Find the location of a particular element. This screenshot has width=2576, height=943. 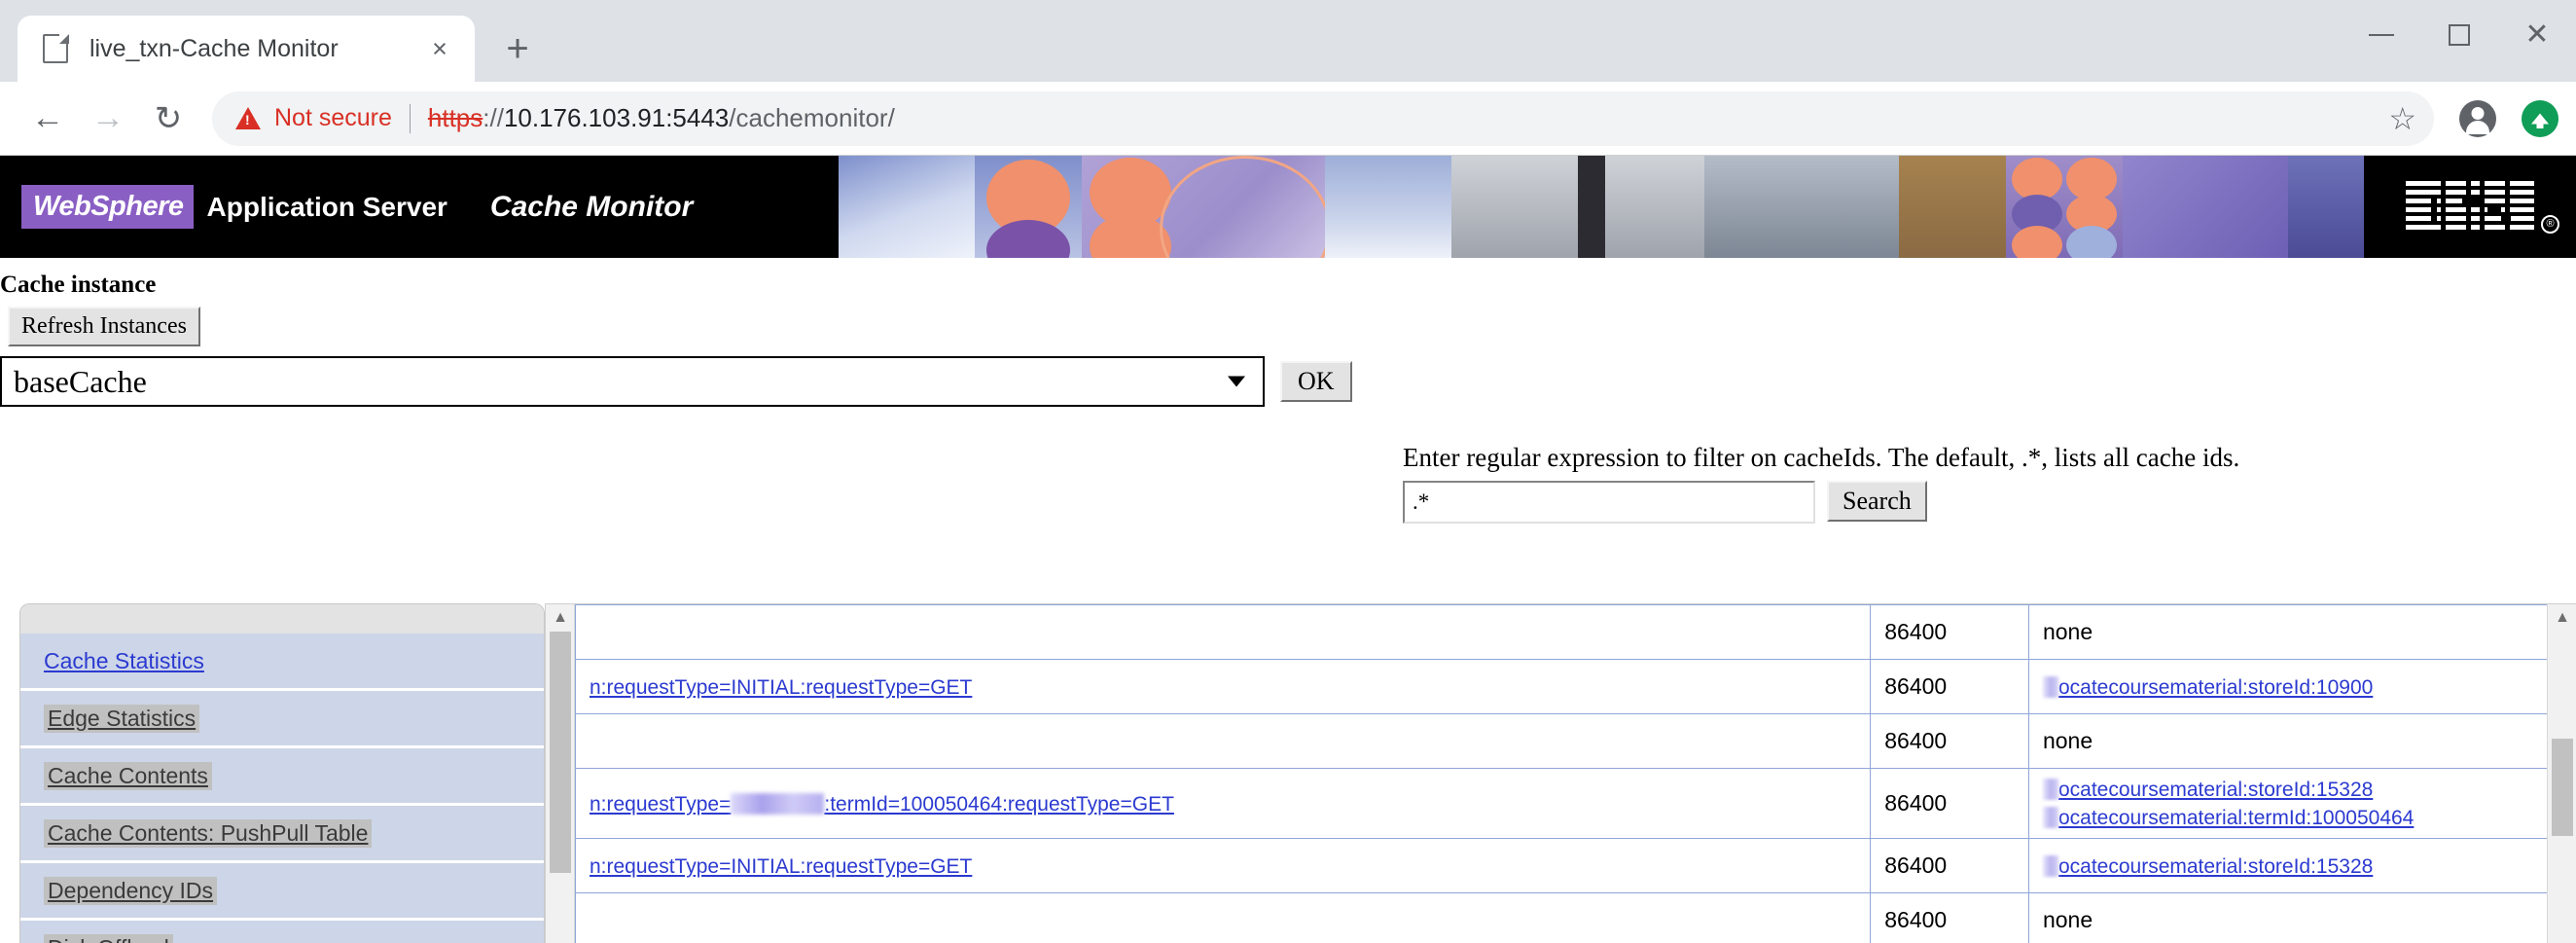

dependency-link: ocatecoursematerial:termId:100050464 is located at coordinates (2236, 818).